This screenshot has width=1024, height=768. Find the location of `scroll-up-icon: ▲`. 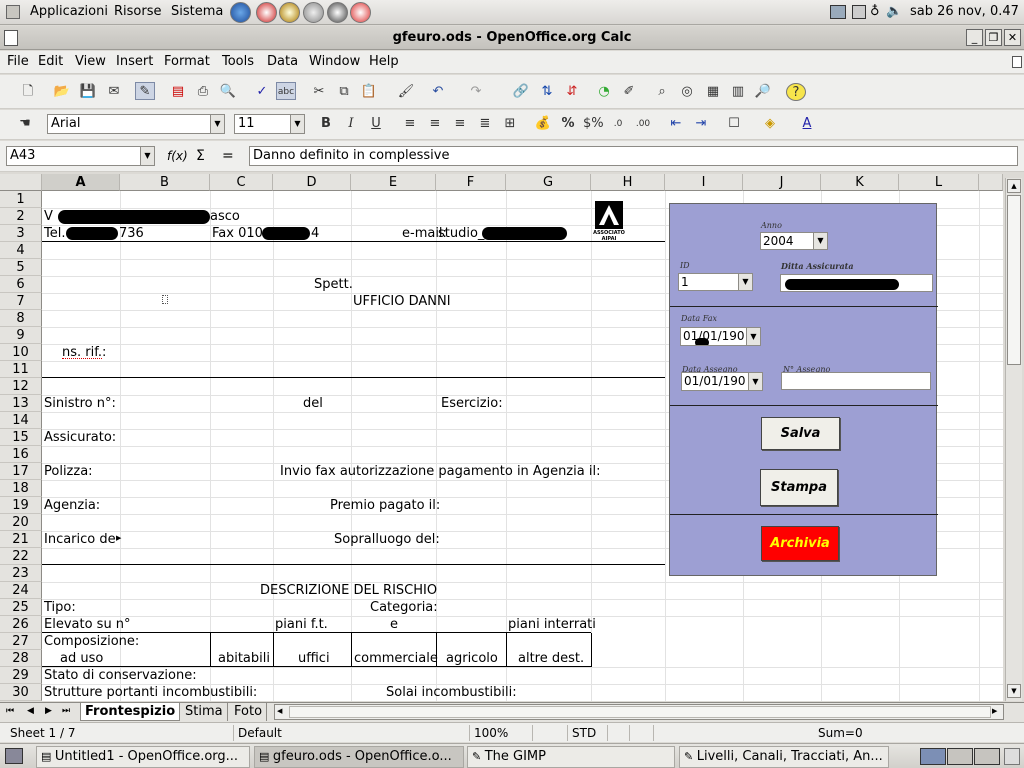

scroll-up-icon: ▲ is located at coordinates (1014, 186).